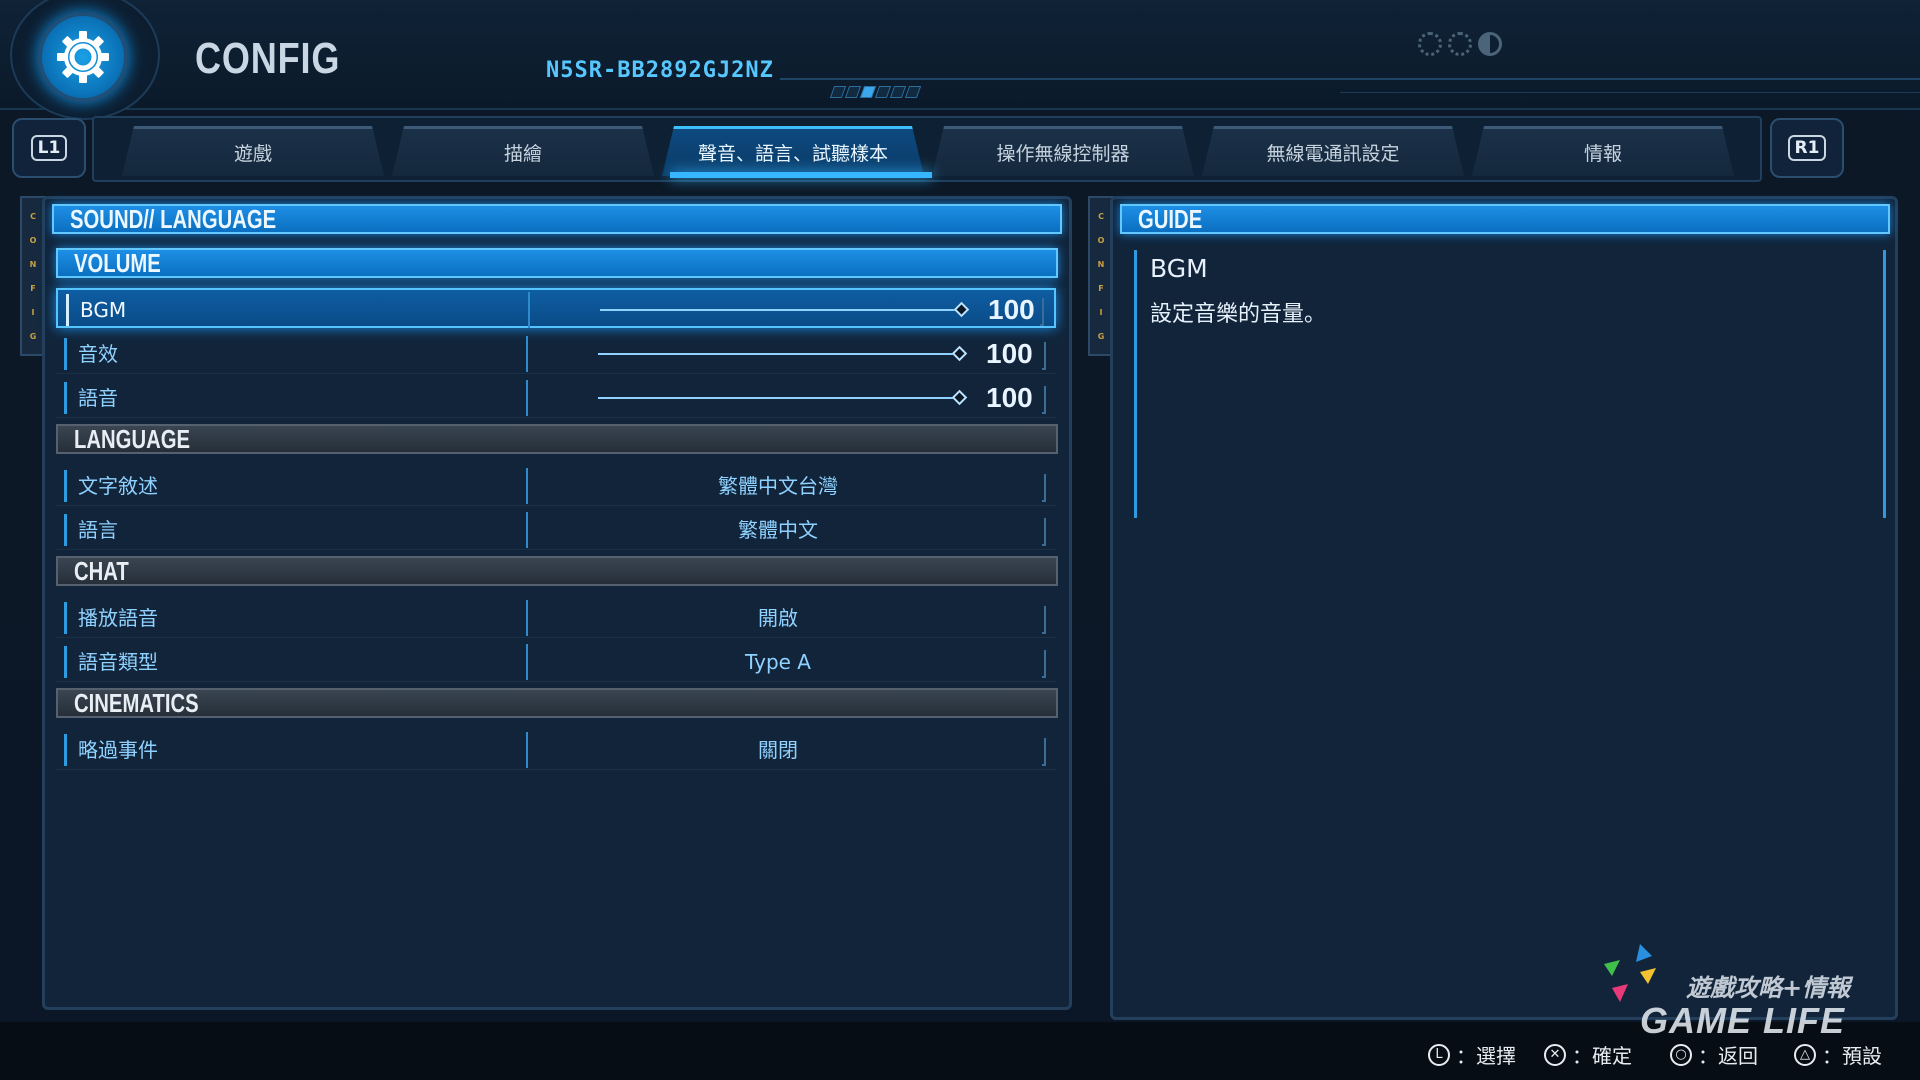  I want to click on header-status-icons, so click(1460, 44).